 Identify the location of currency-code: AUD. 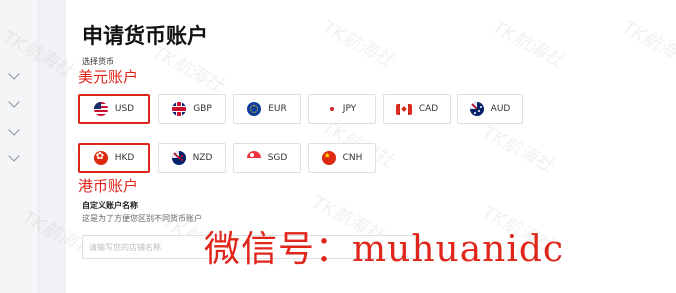
(500, 109).